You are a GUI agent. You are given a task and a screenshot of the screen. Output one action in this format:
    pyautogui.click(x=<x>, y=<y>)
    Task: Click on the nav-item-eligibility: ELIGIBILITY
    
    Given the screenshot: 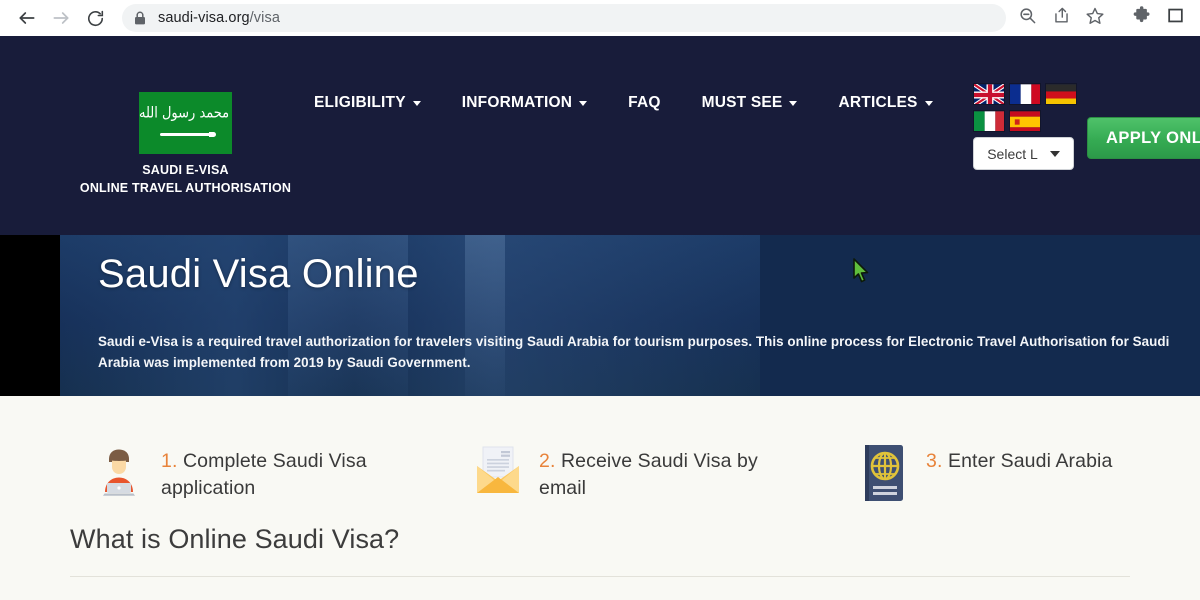 What is the action you would take?
    pyautogui.click(x=378, y=103)
    